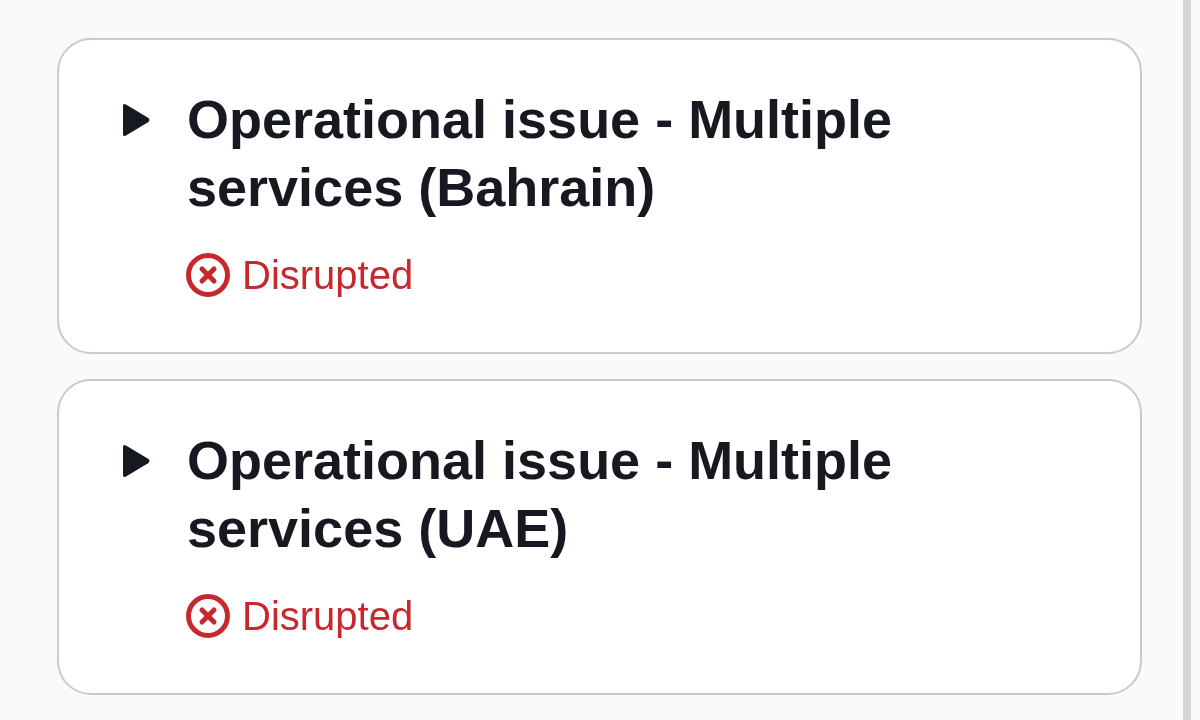 The width and height of the screenshot is (1200, 720). What do you see at coordinates (1187, 360) in the screenshot?
I see `scrollbar` at bounding box center [1187, 360].